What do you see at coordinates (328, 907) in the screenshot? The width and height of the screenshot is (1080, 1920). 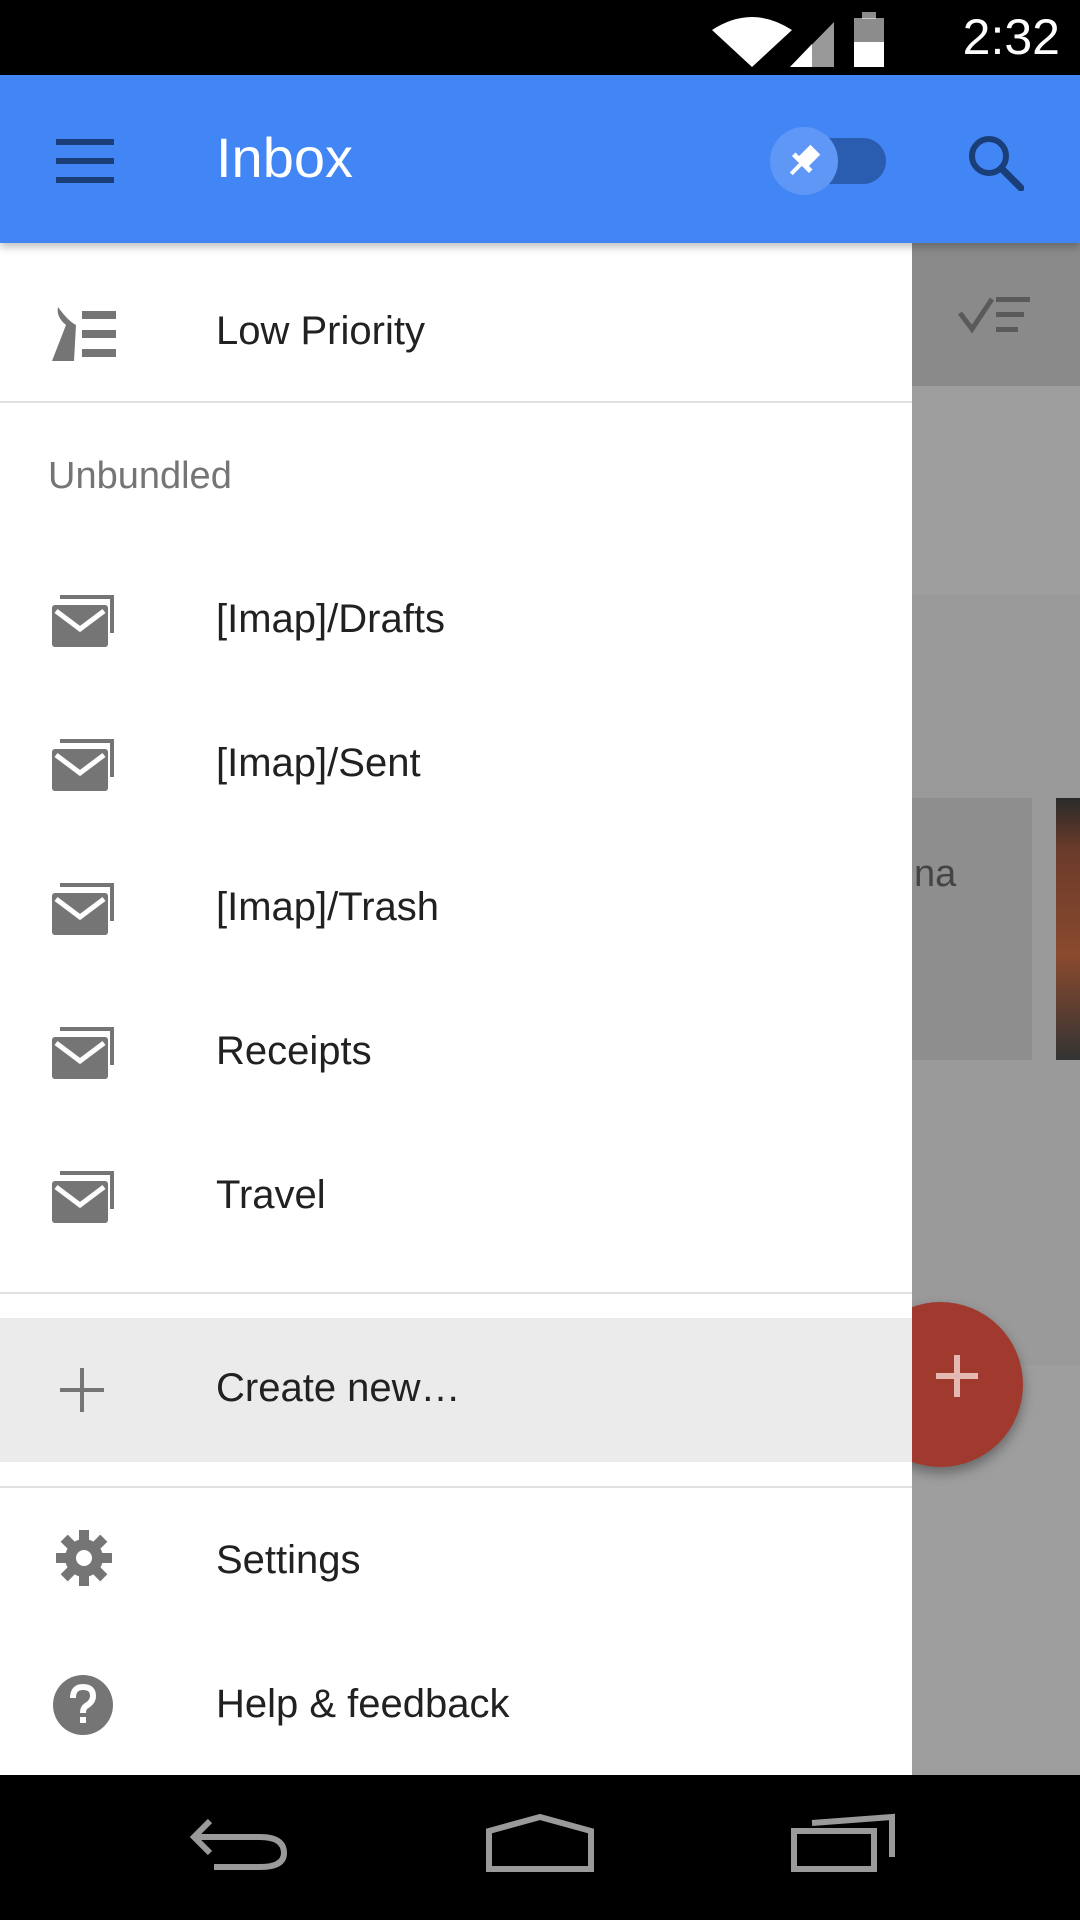 I see `drawer-item-label: [Imap]/Trash` at bounding box center [328, 907].